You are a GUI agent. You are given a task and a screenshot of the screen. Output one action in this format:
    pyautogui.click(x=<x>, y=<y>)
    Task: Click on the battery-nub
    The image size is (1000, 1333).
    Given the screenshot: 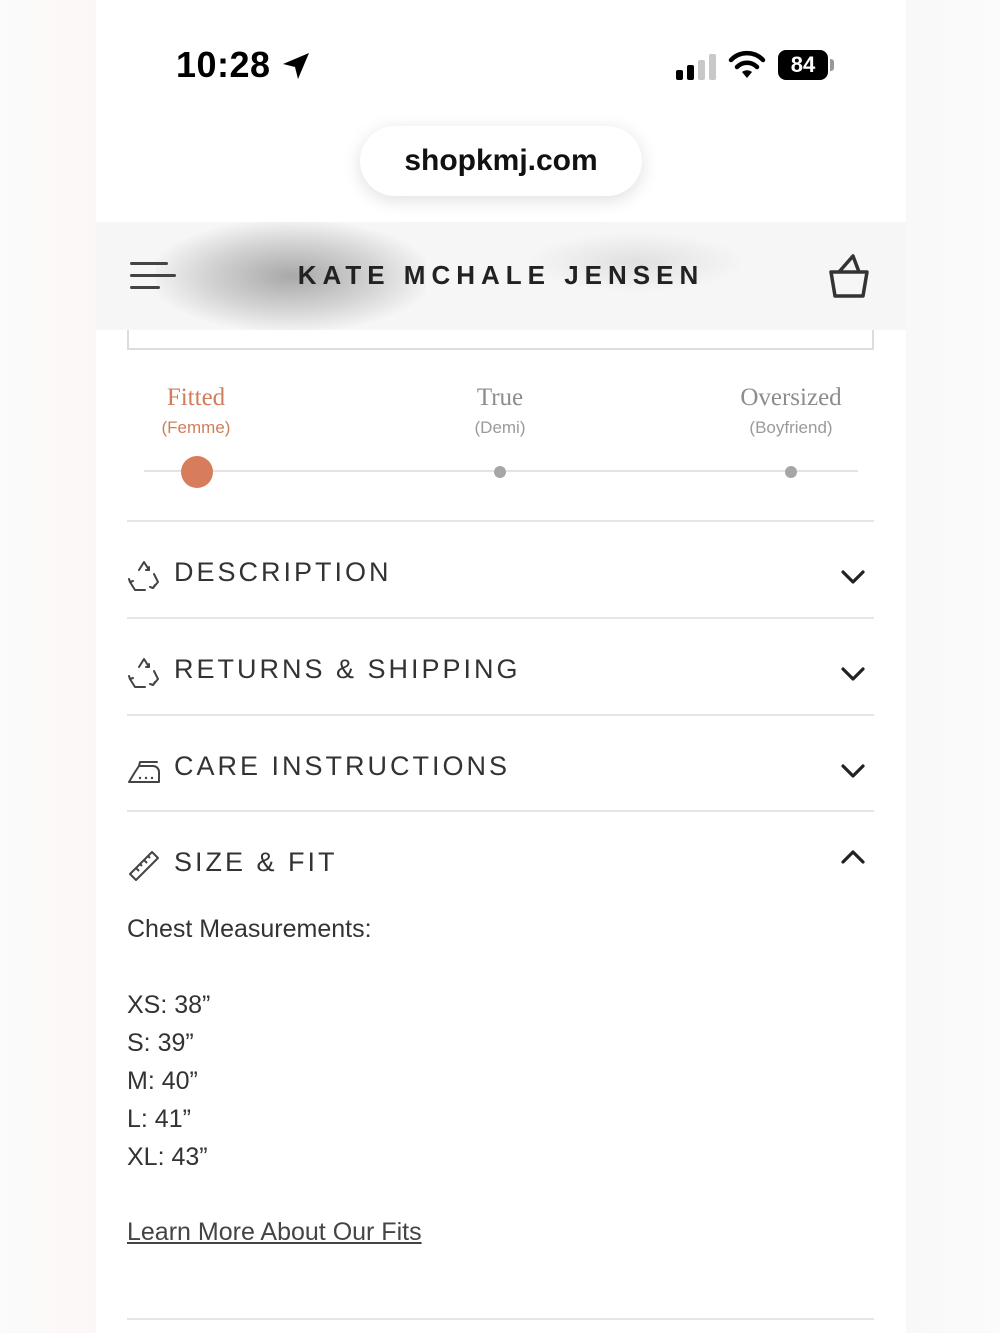 What is the action you would take?
    pyautogui.click(x=832, y=65)
    